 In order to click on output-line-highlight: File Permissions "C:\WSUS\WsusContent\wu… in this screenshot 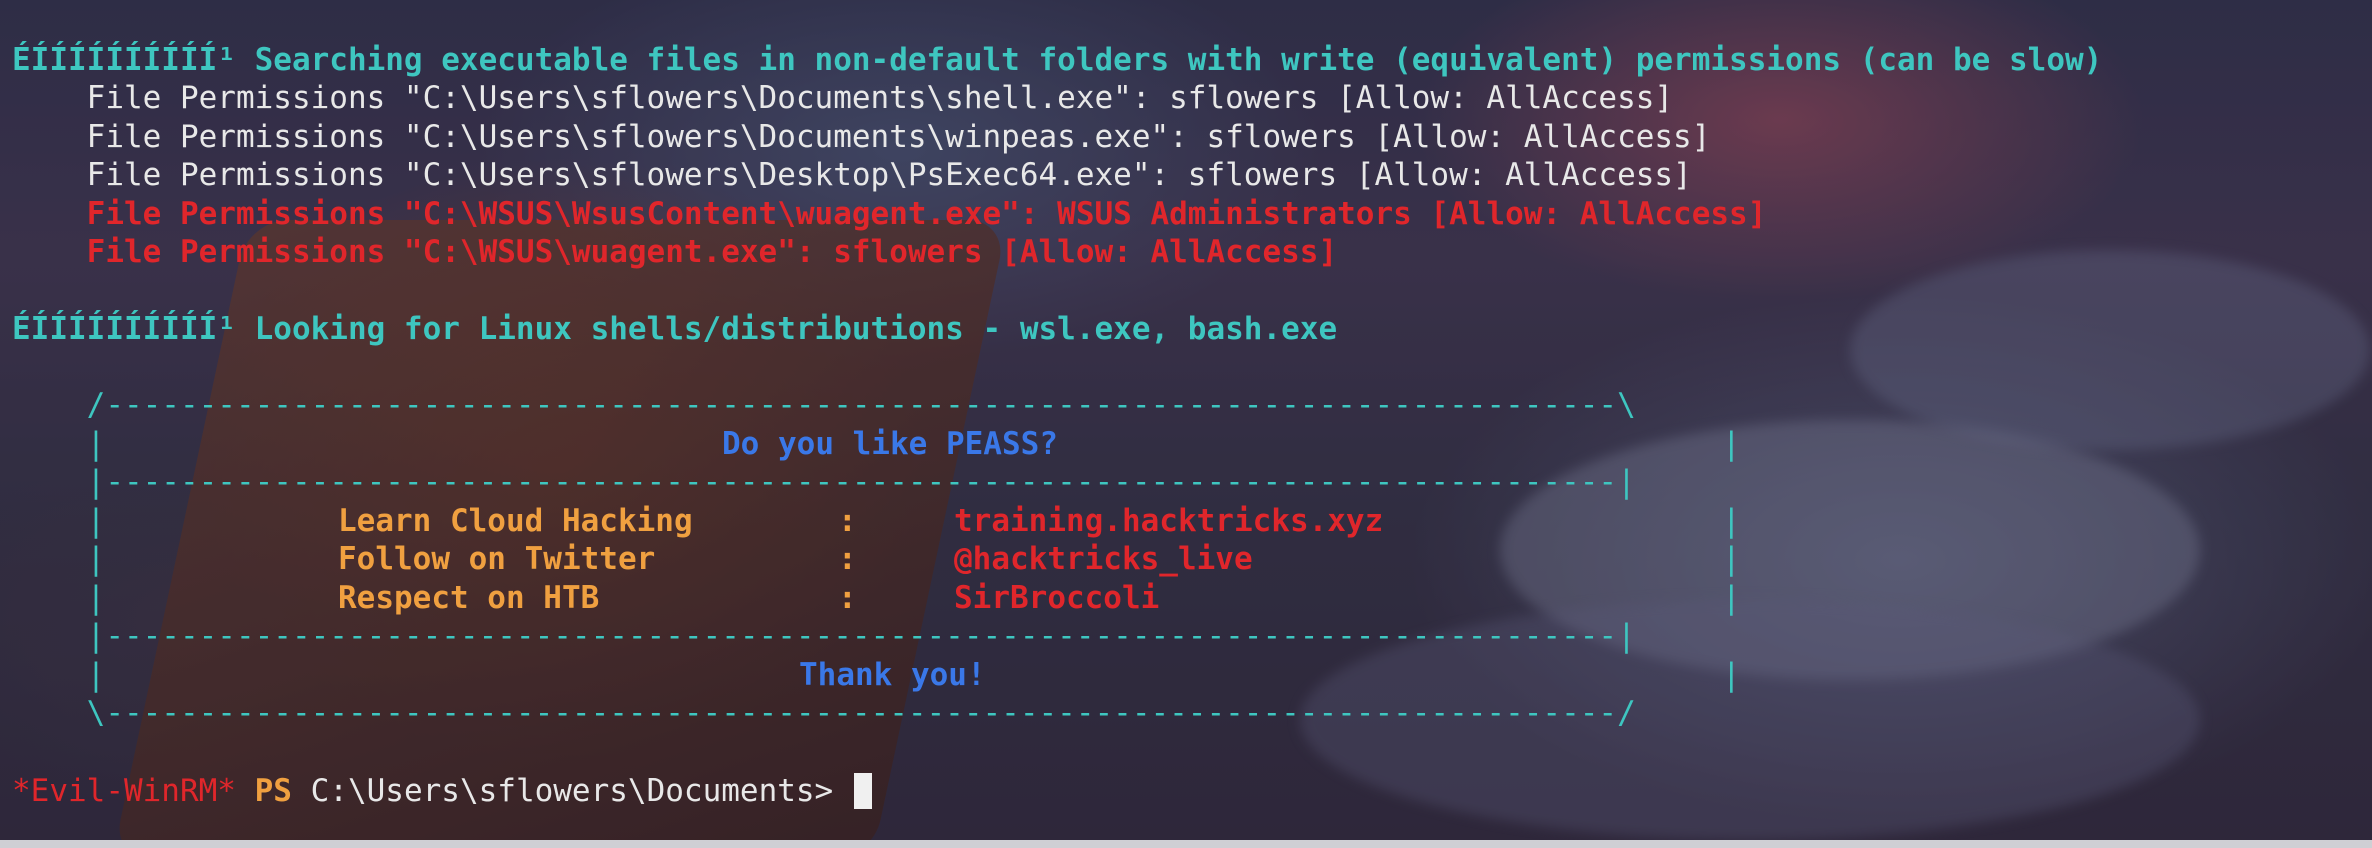, I will do `click(889, 214)`.